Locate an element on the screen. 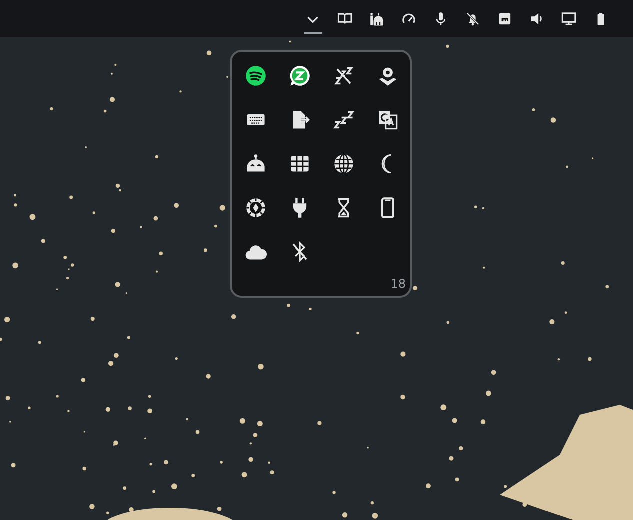  bell-off-icon is located at coordinates (473, 18).